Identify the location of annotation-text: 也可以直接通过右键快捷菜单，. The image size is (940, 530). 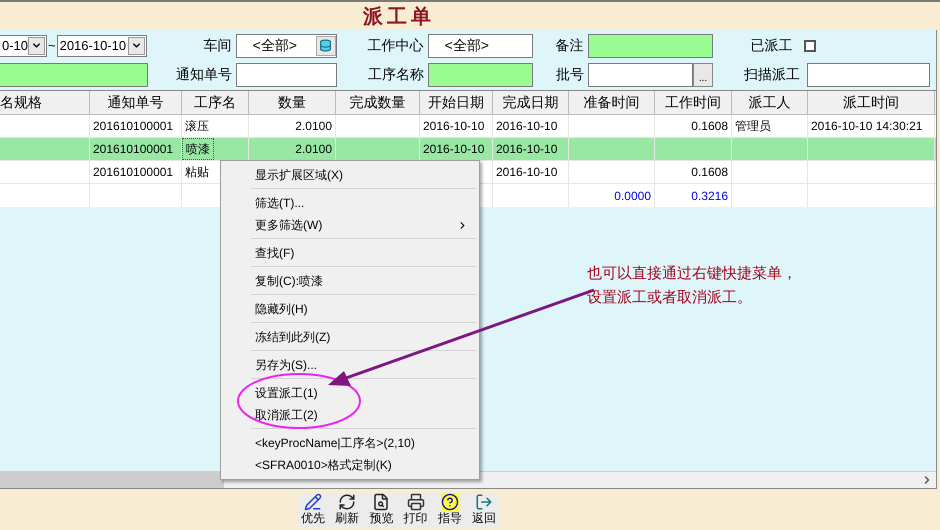
(692, 274).